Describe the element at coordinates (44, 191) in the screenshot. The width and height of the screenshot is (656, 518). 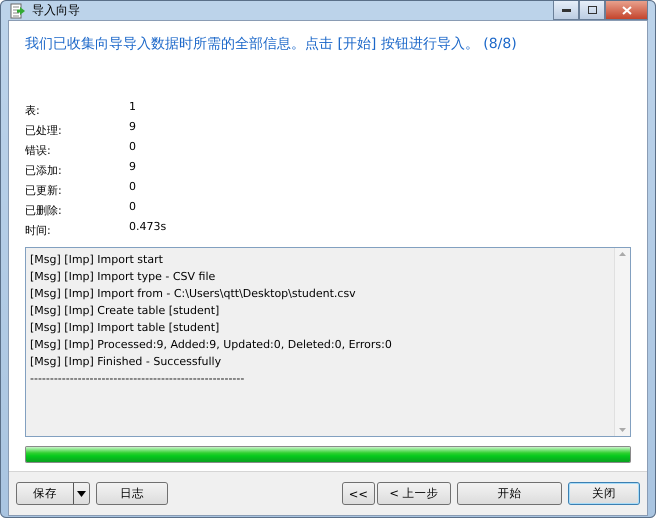
I see `stat-label: 已更新:` at that location.